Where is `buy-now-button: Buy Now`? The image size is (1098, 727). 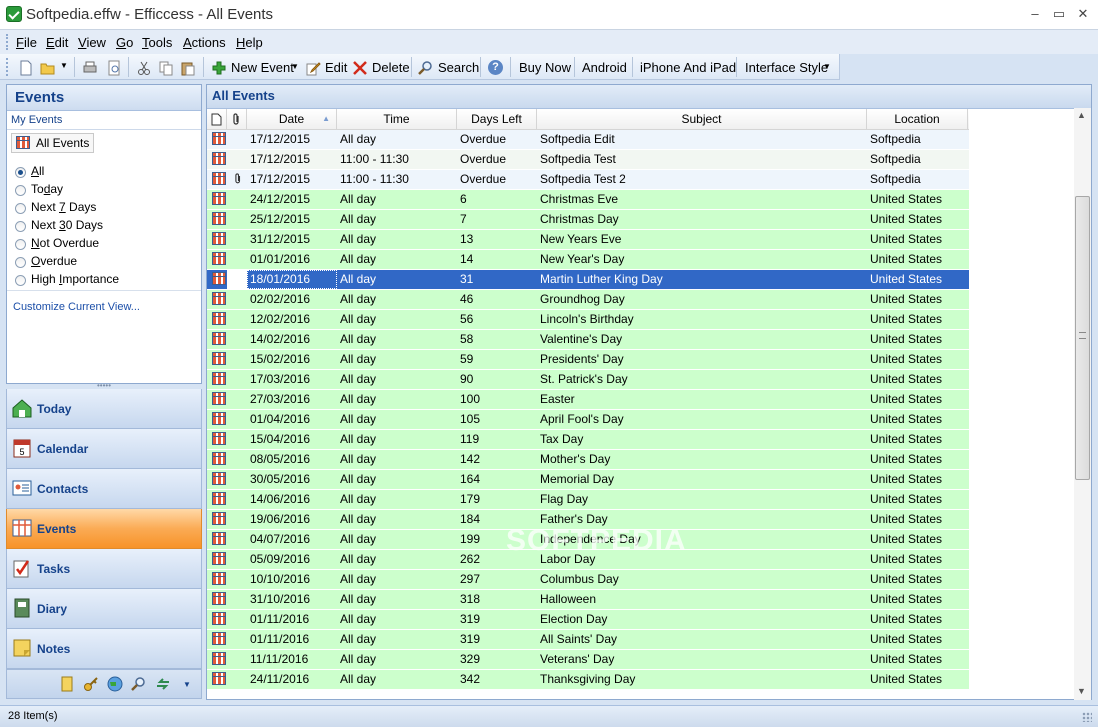 buy-now-button: Buy Now is located at coordinates (545, 68).